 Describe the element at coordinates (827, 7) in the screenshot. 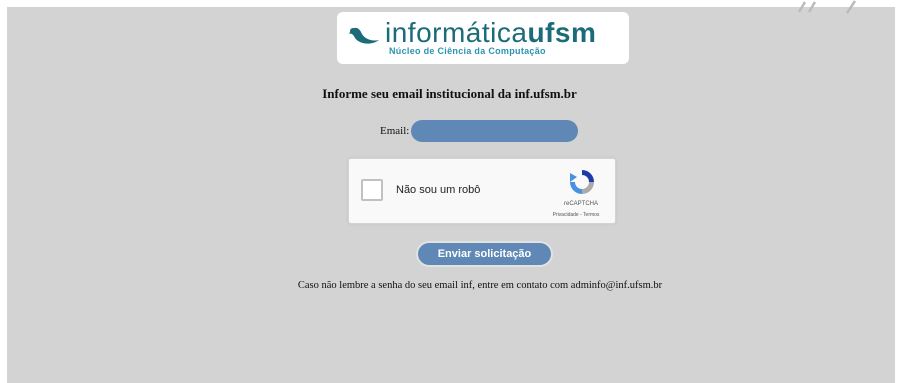

I see `corner-decoration` at that location.